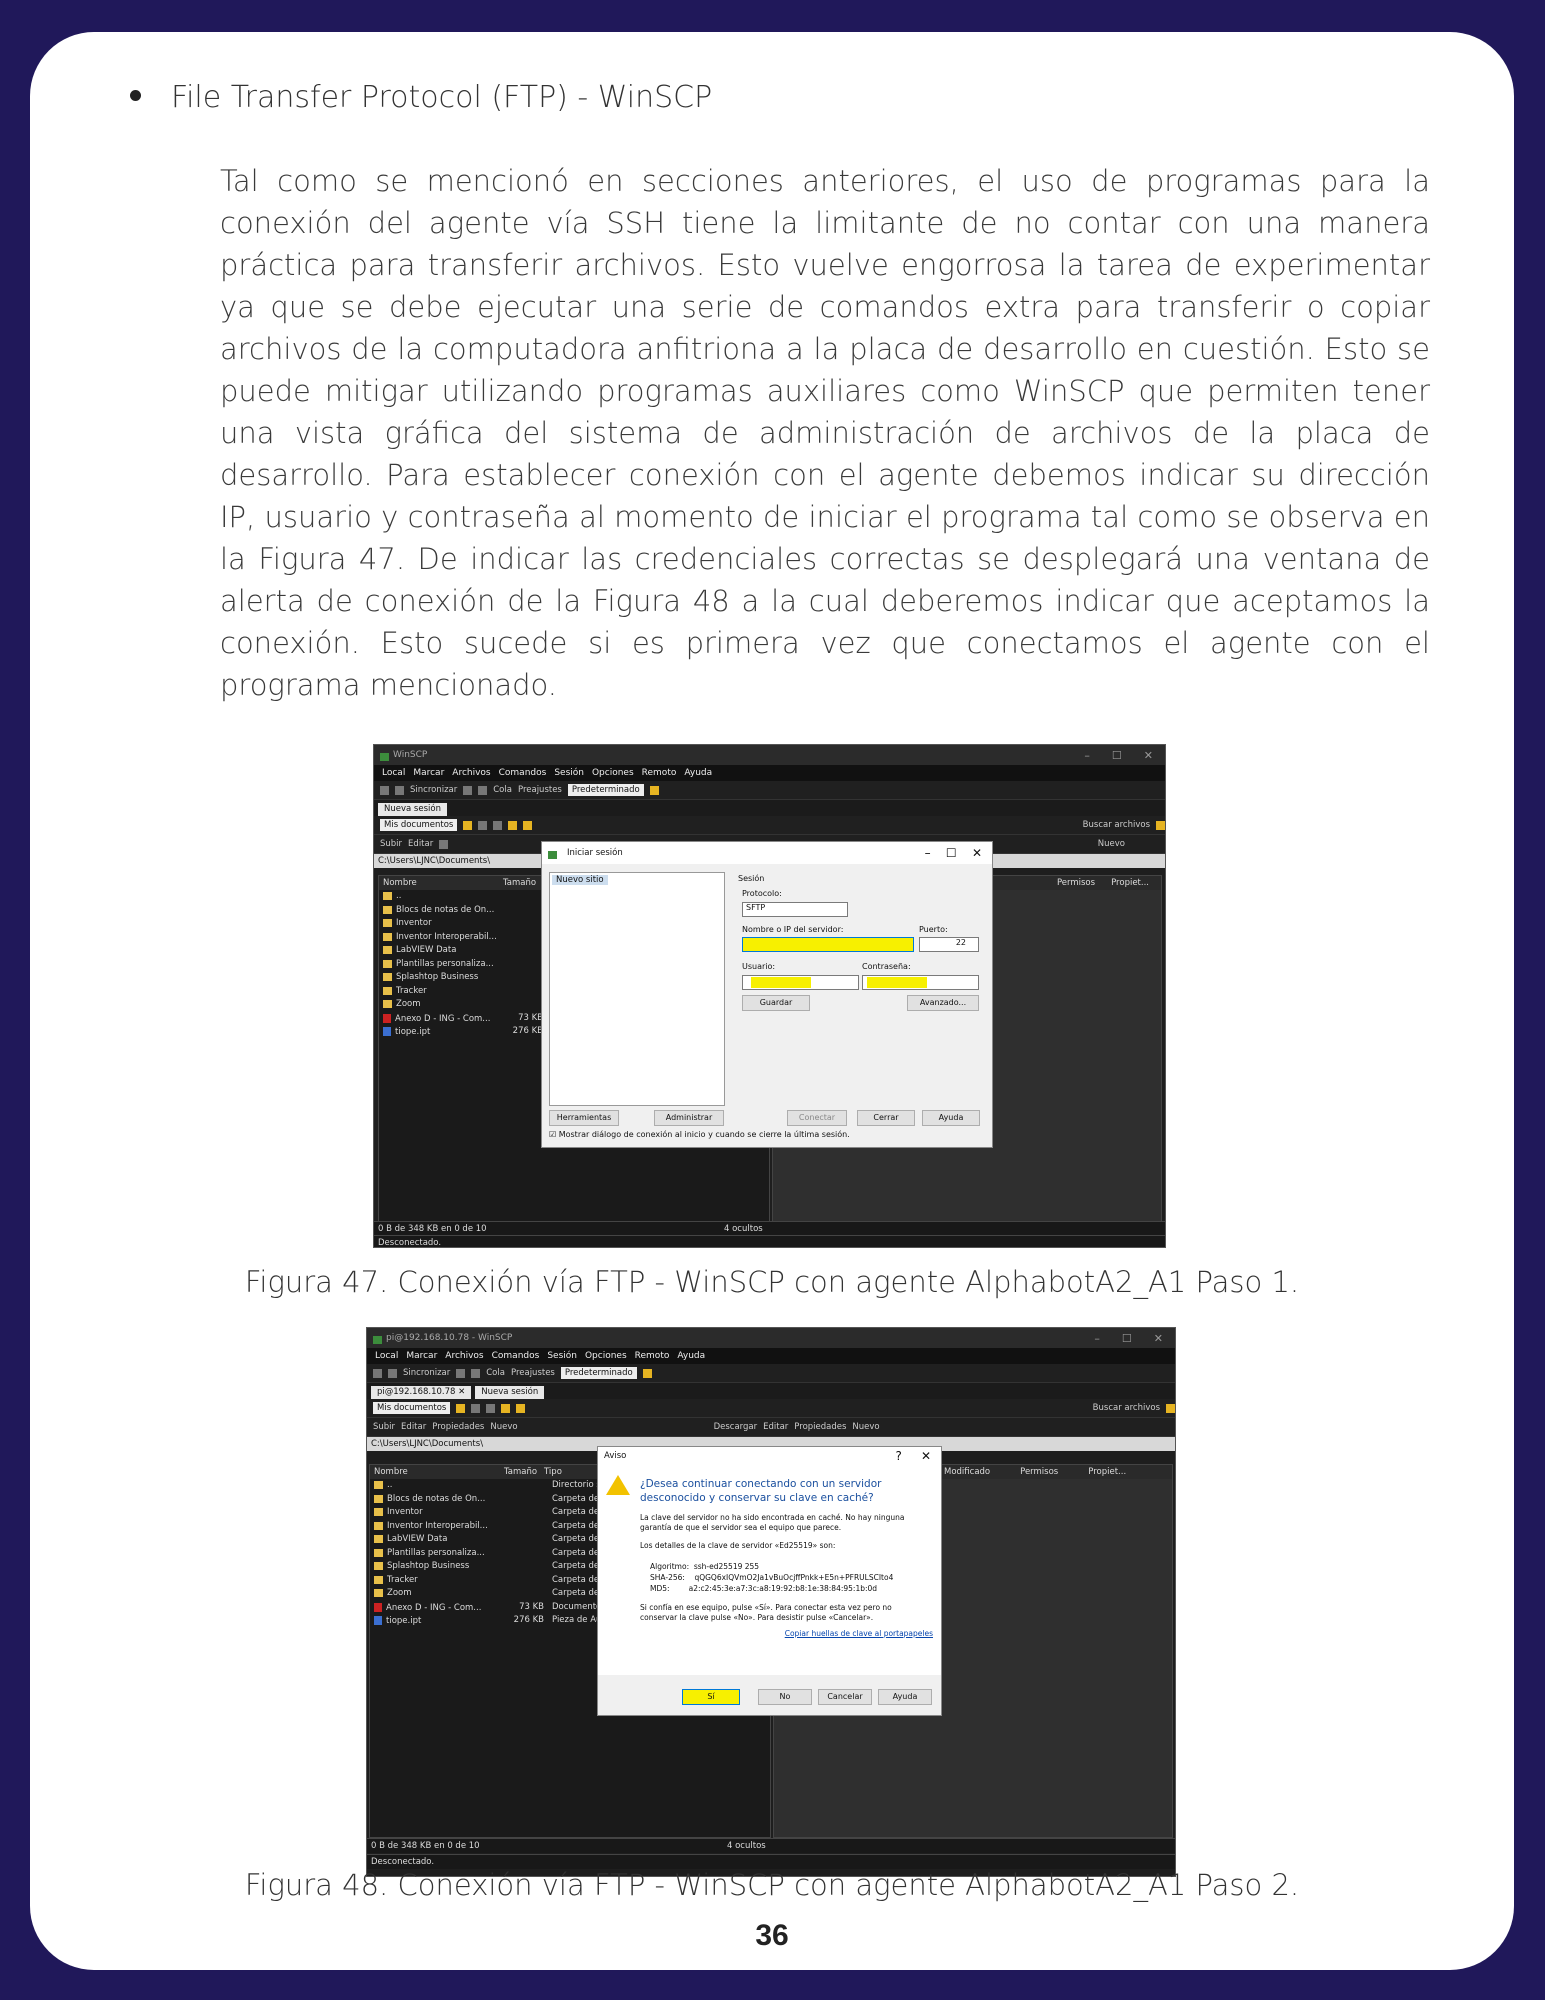 This screenshot has height=2000, width=1545. Describe the element at coordinates (421, 1392) in the screenshot. I see `tab-session: pi@192.168.10.78 ✕` at that location.